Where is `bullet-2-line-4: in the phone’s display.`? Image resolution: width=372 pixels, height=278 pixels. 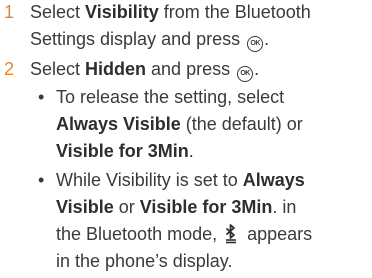 bullet-2-line-4: in the phone’s display. is located at coordinates (144, 261).